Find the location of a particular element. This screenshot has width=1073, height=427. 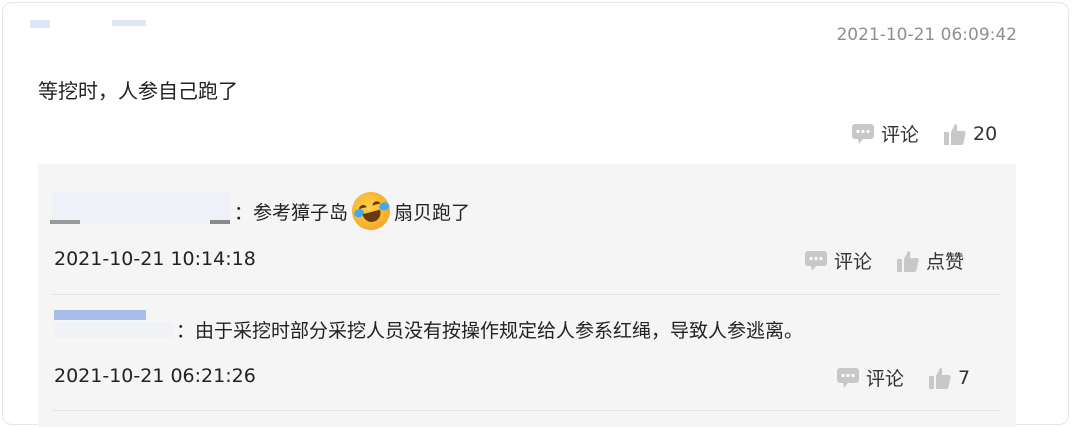

reply-2-like-button: 7 is located at coordinates (949, 378).